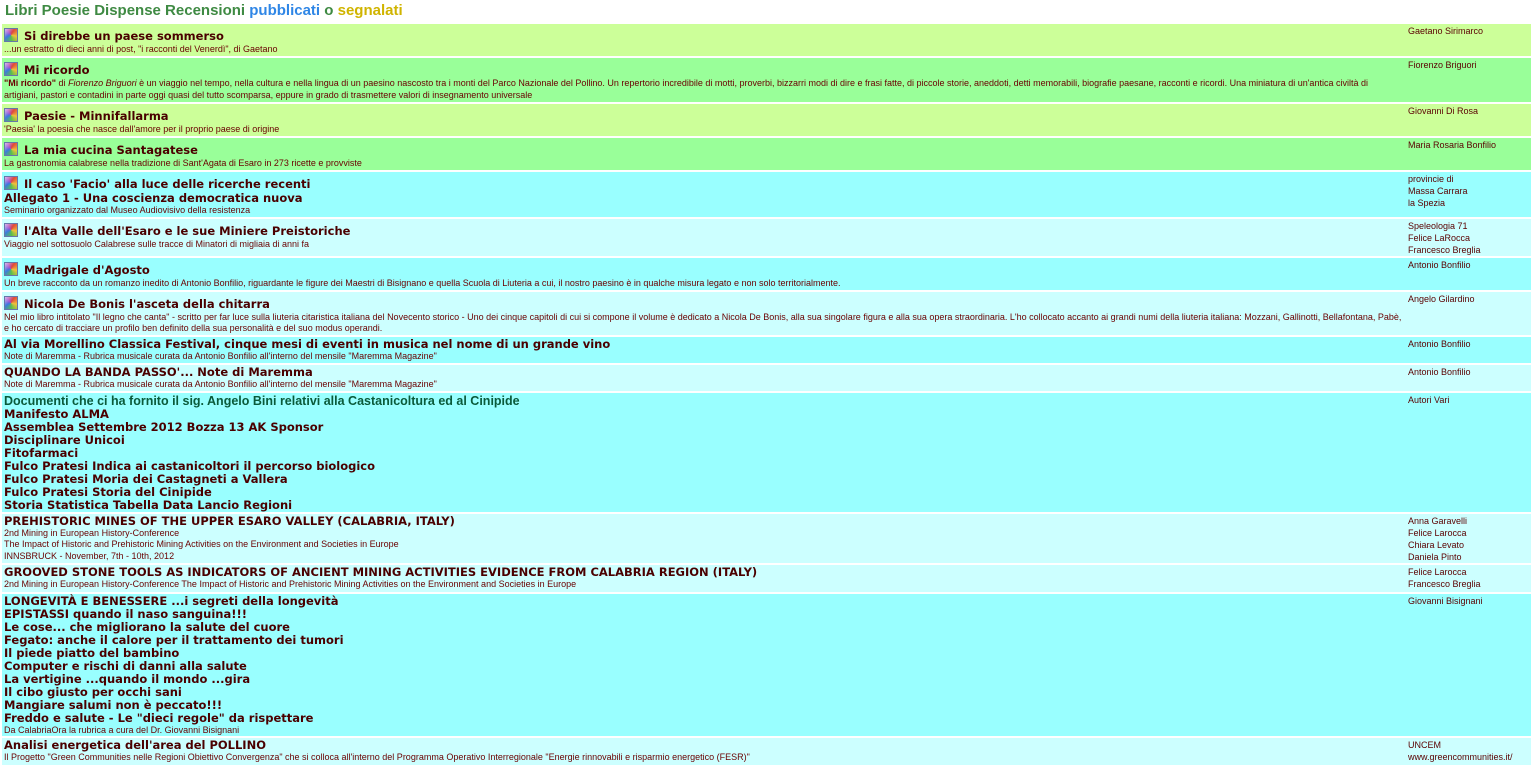 The height and width of the screenshot is (767, 1531). What do you see at coordinates (1431, 179) in the screenshot?
I see `author-name: provincie di` at bounding box center [1431, 179].